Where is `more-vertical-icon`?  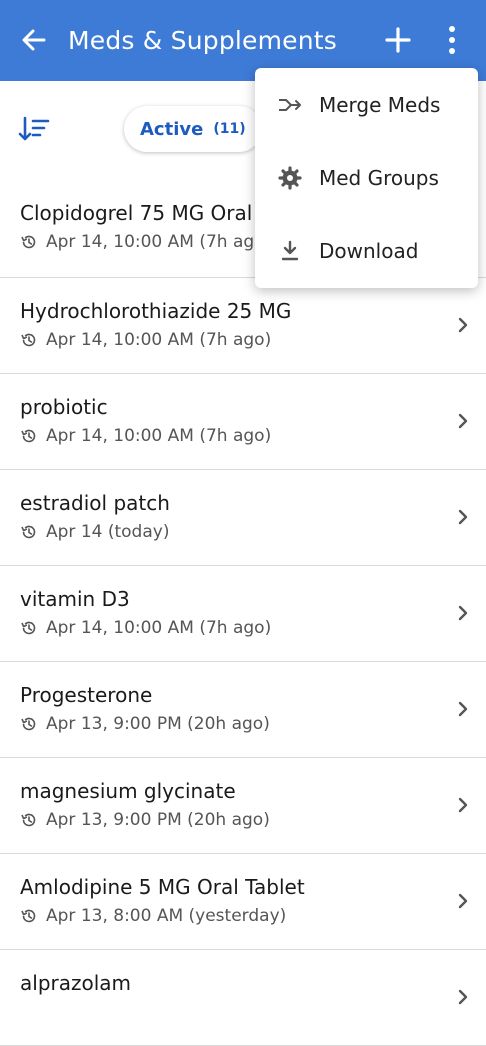
more-vertical-icon is located at coordinates (452, 40).